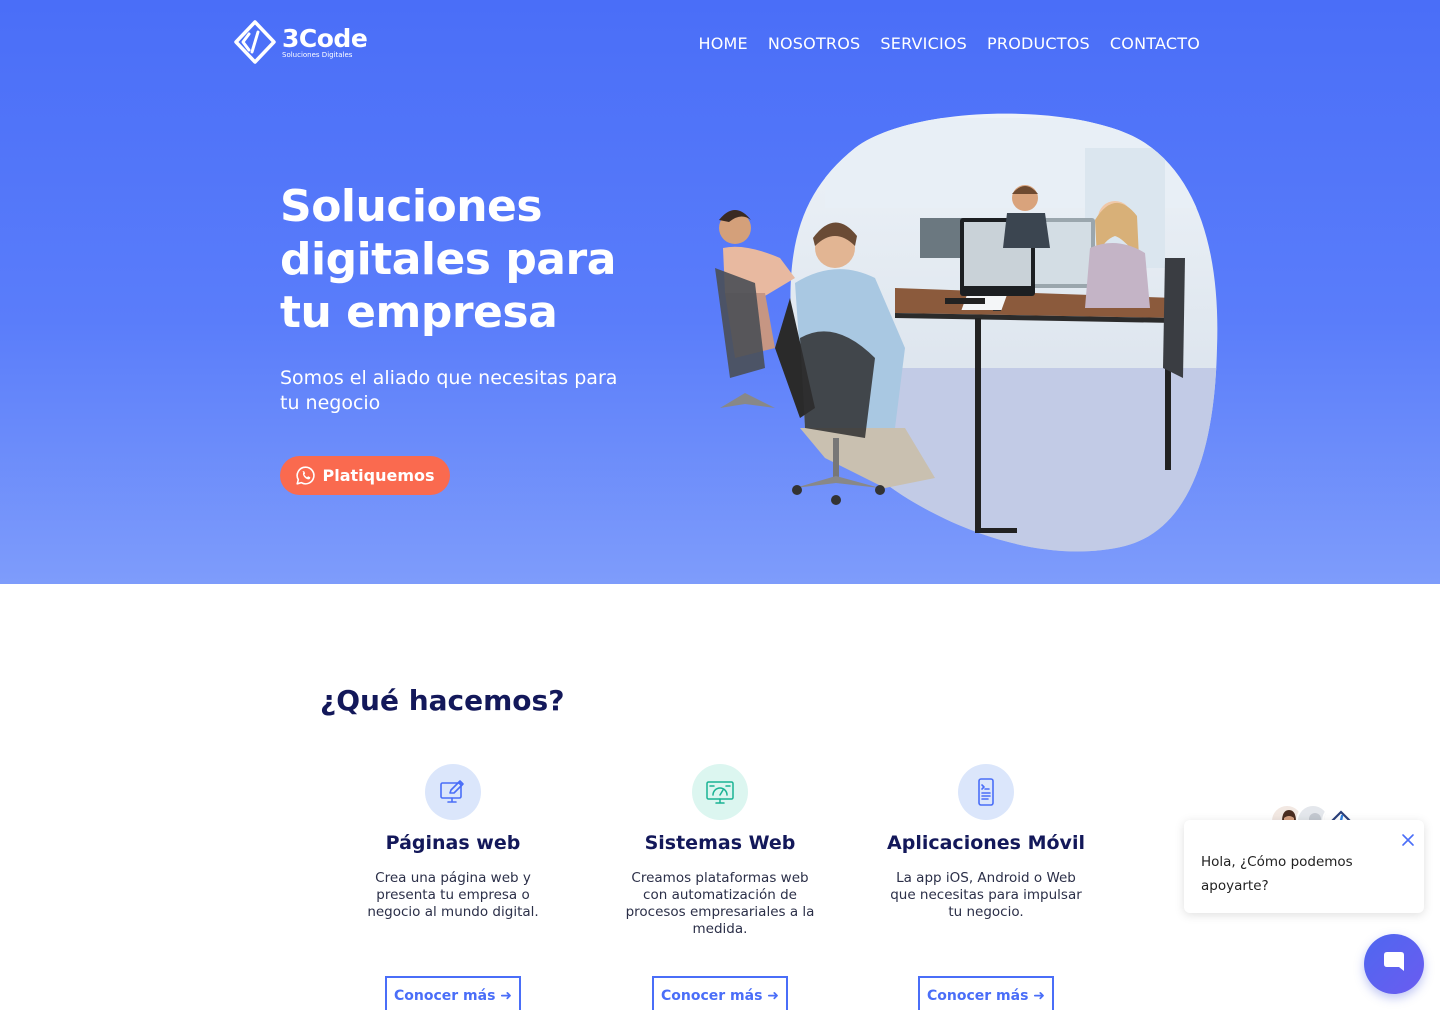 The width and height of the screenshot is (1440, 1010). I want to click on chat-icon, so click(1394, 961).